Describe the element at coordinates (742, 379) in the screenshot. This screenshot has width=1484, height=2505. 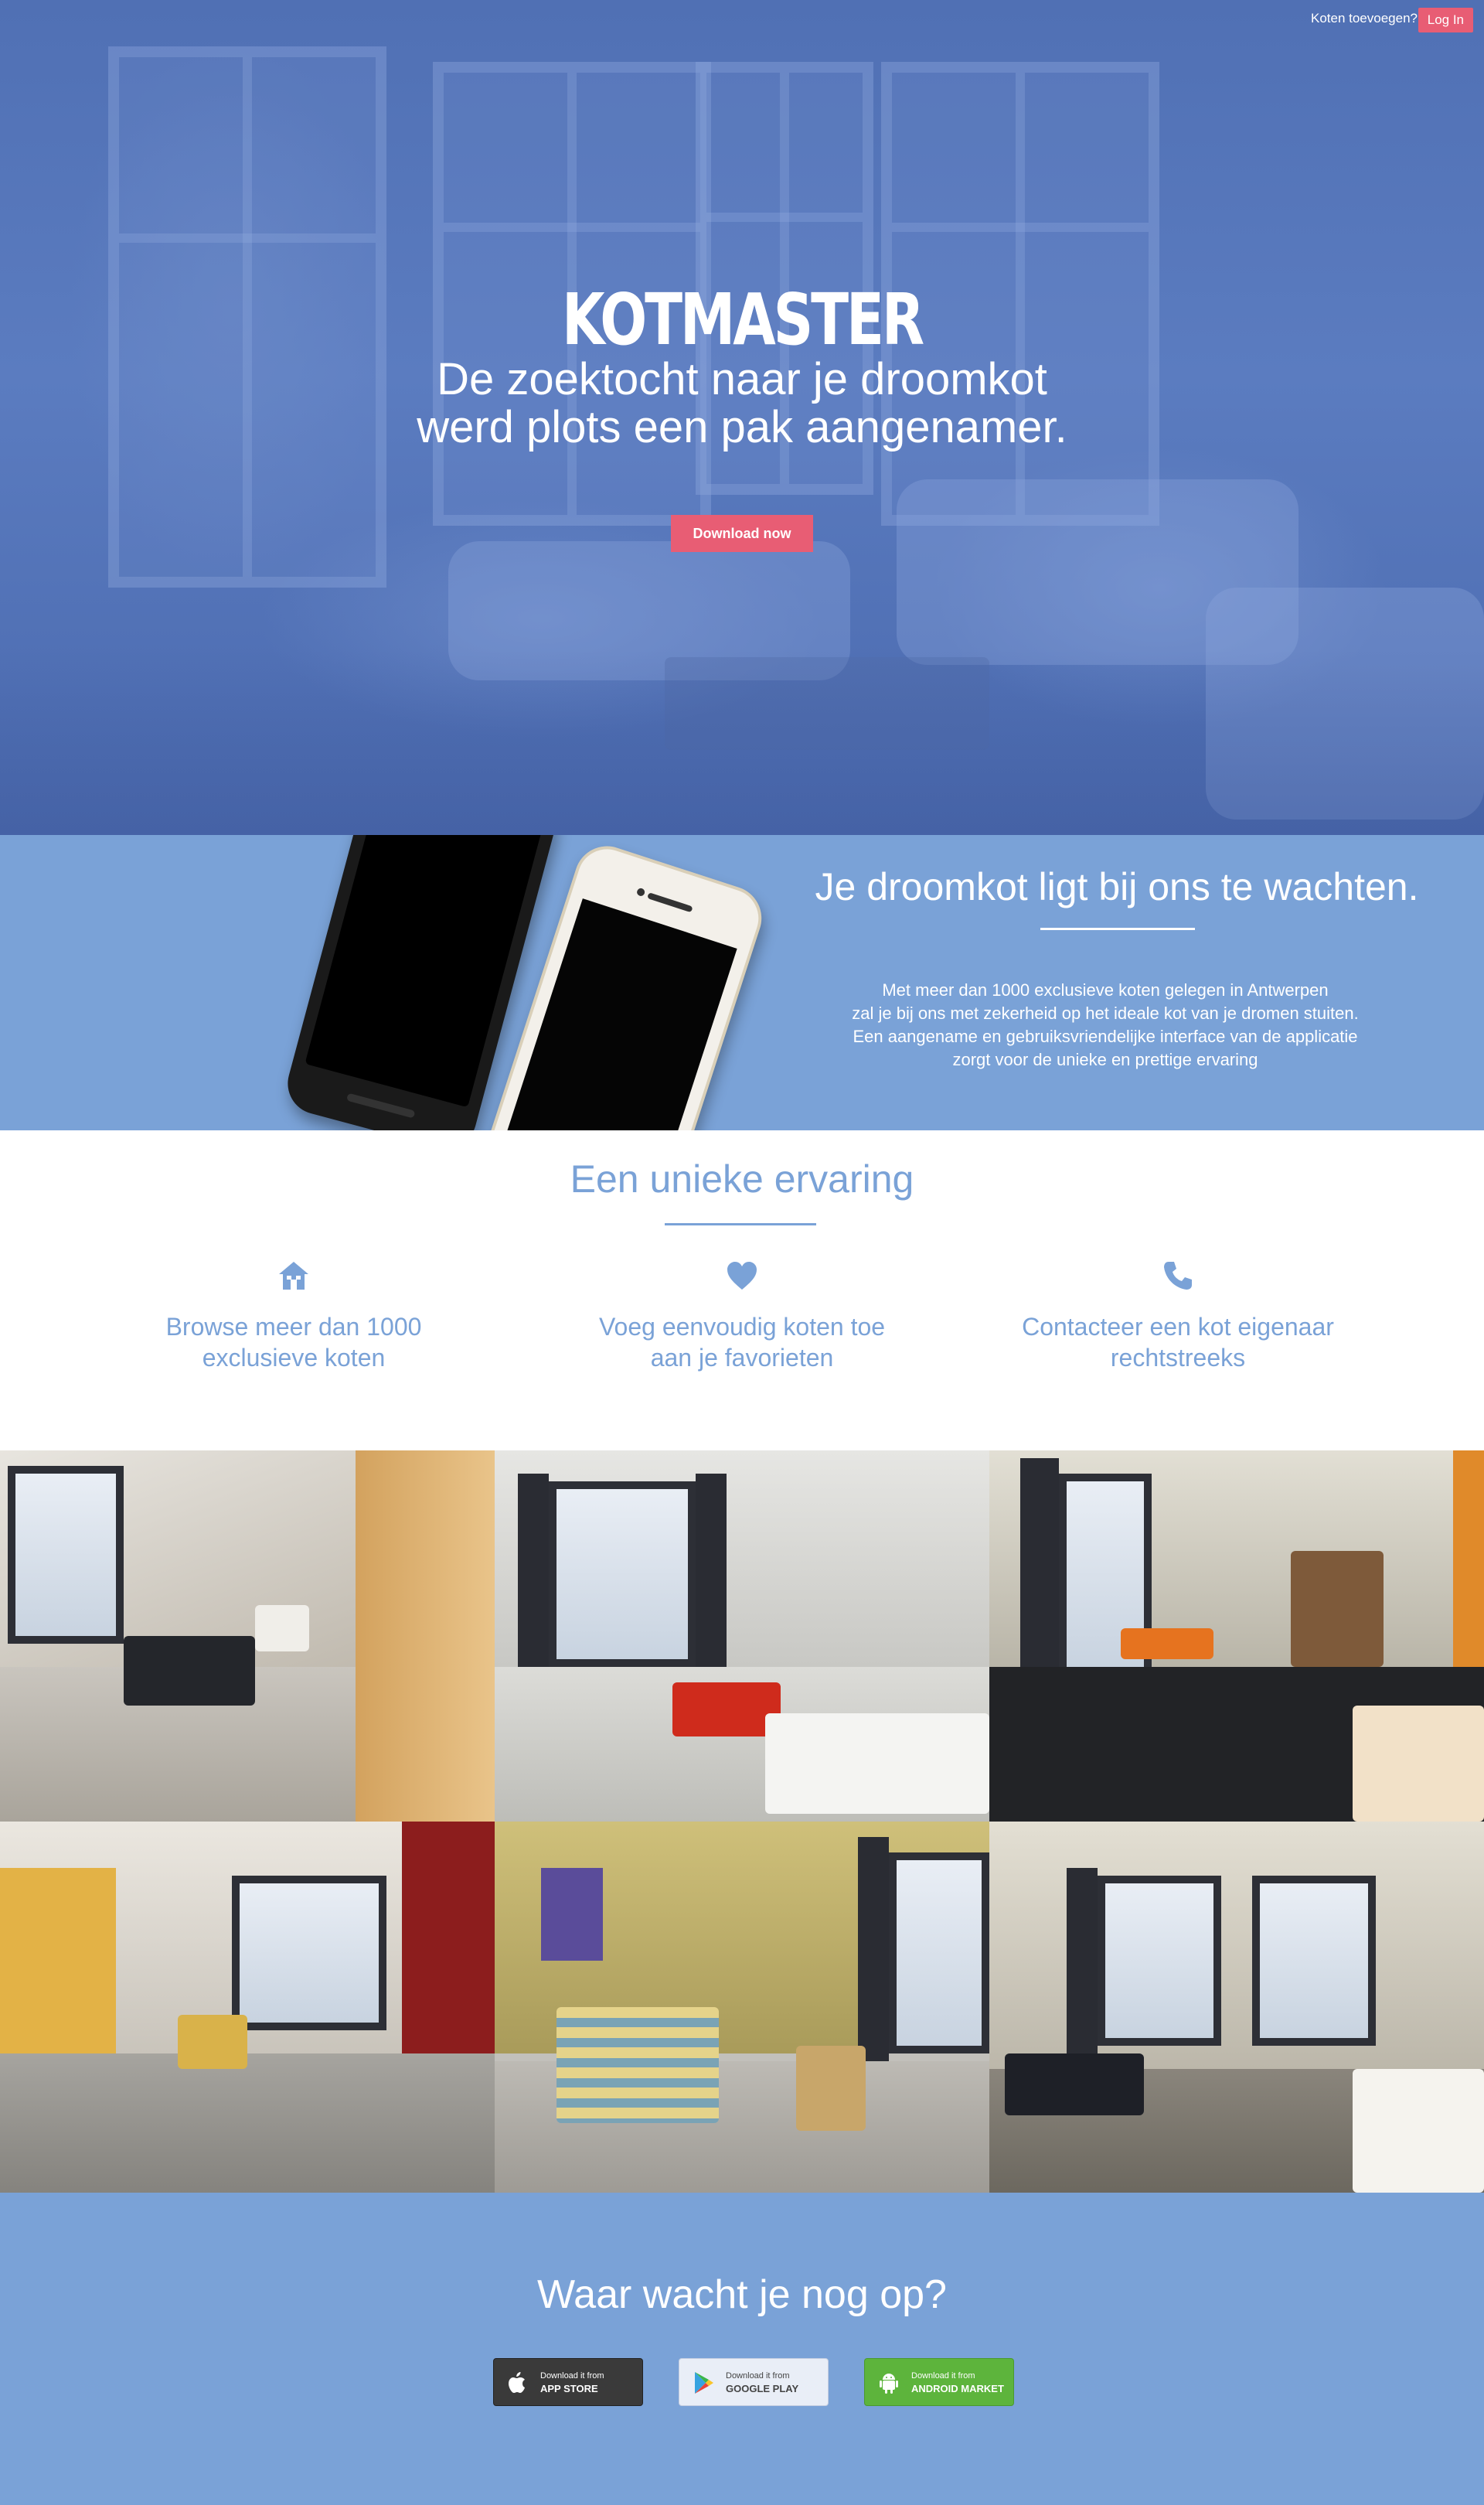
I see `hero-subtitle-line: De zoektocht naar je droomkot` at that location.